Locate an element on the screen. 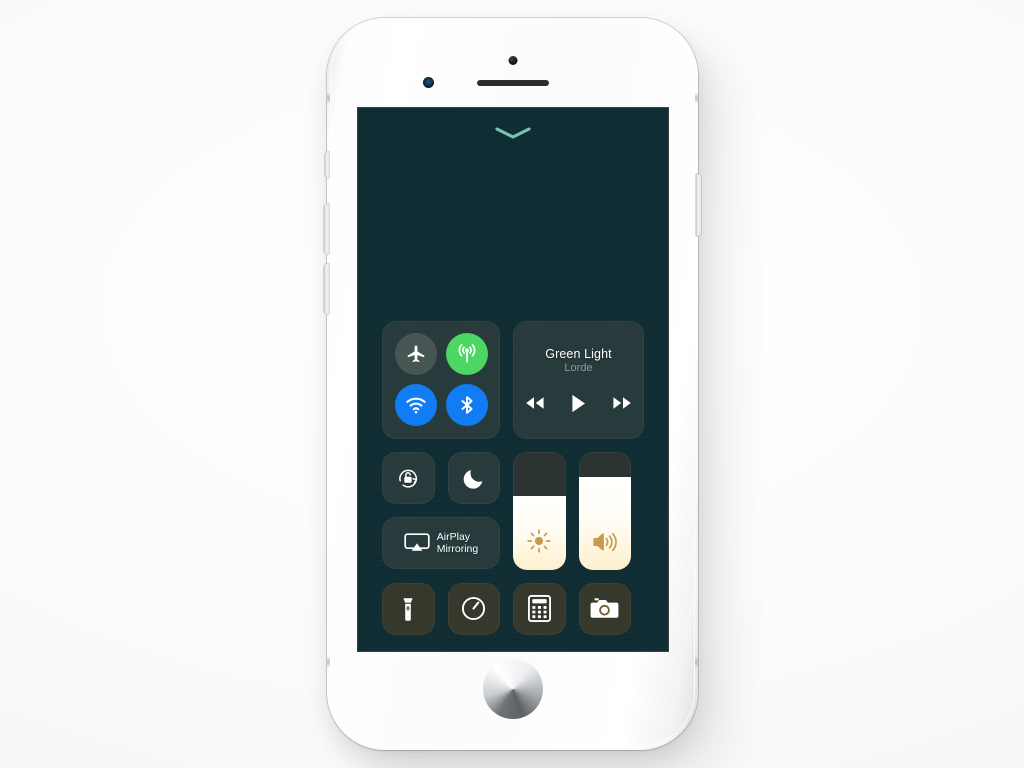  toggles-row is located at coordinates (441, 477).